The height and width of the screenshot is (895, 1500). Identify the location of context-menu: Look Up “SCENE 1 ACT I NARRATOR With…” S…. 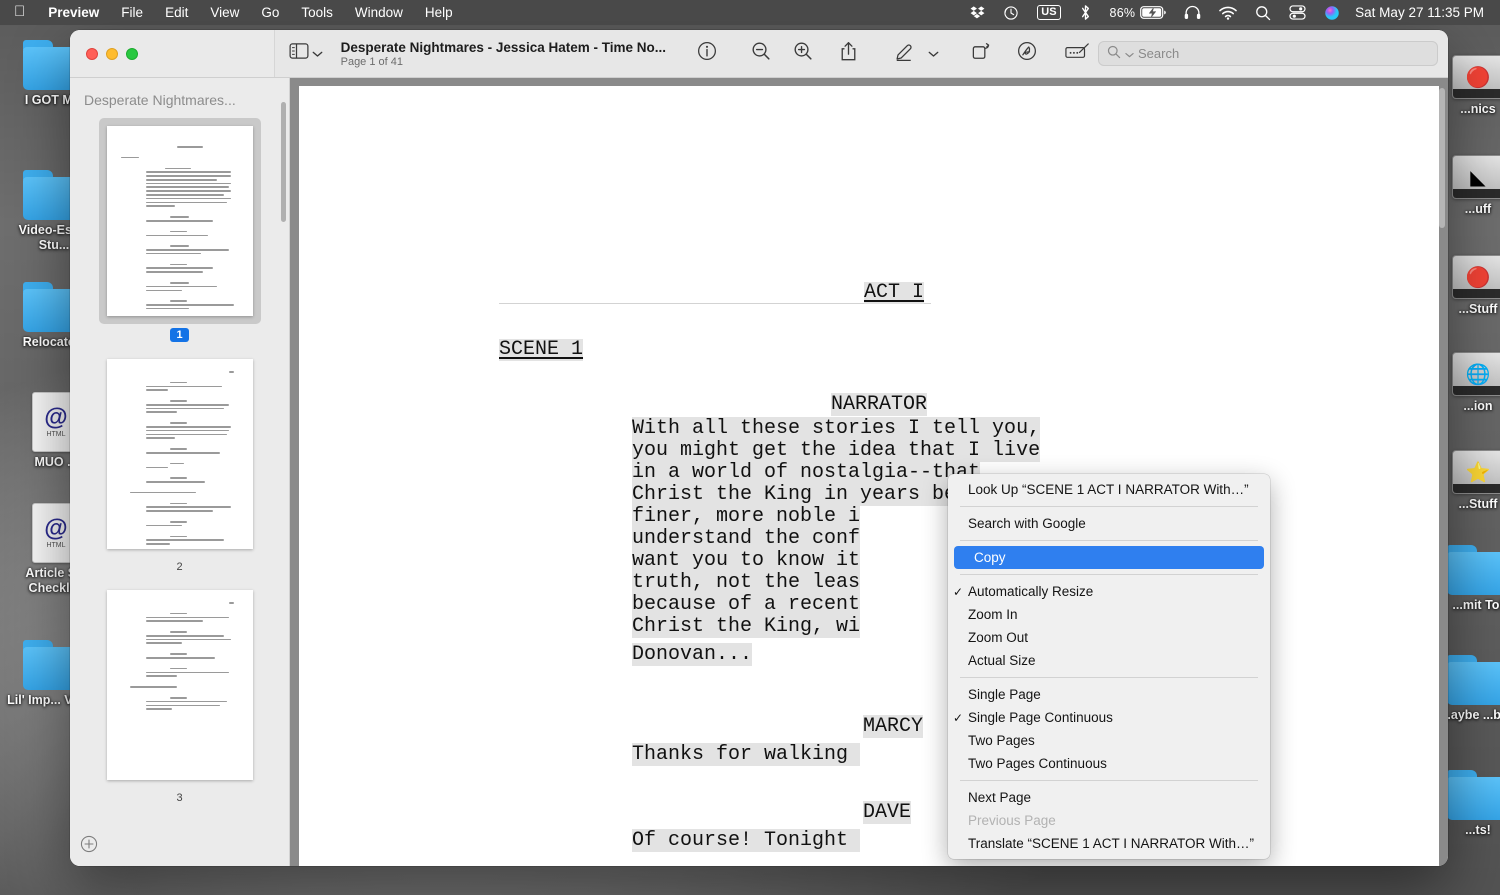
(1109, 666).